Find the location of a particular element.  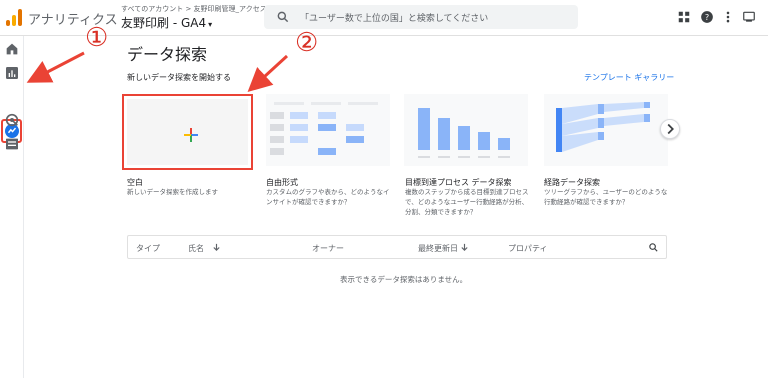

chevron-right-icon is located at coordinates (670, 129).